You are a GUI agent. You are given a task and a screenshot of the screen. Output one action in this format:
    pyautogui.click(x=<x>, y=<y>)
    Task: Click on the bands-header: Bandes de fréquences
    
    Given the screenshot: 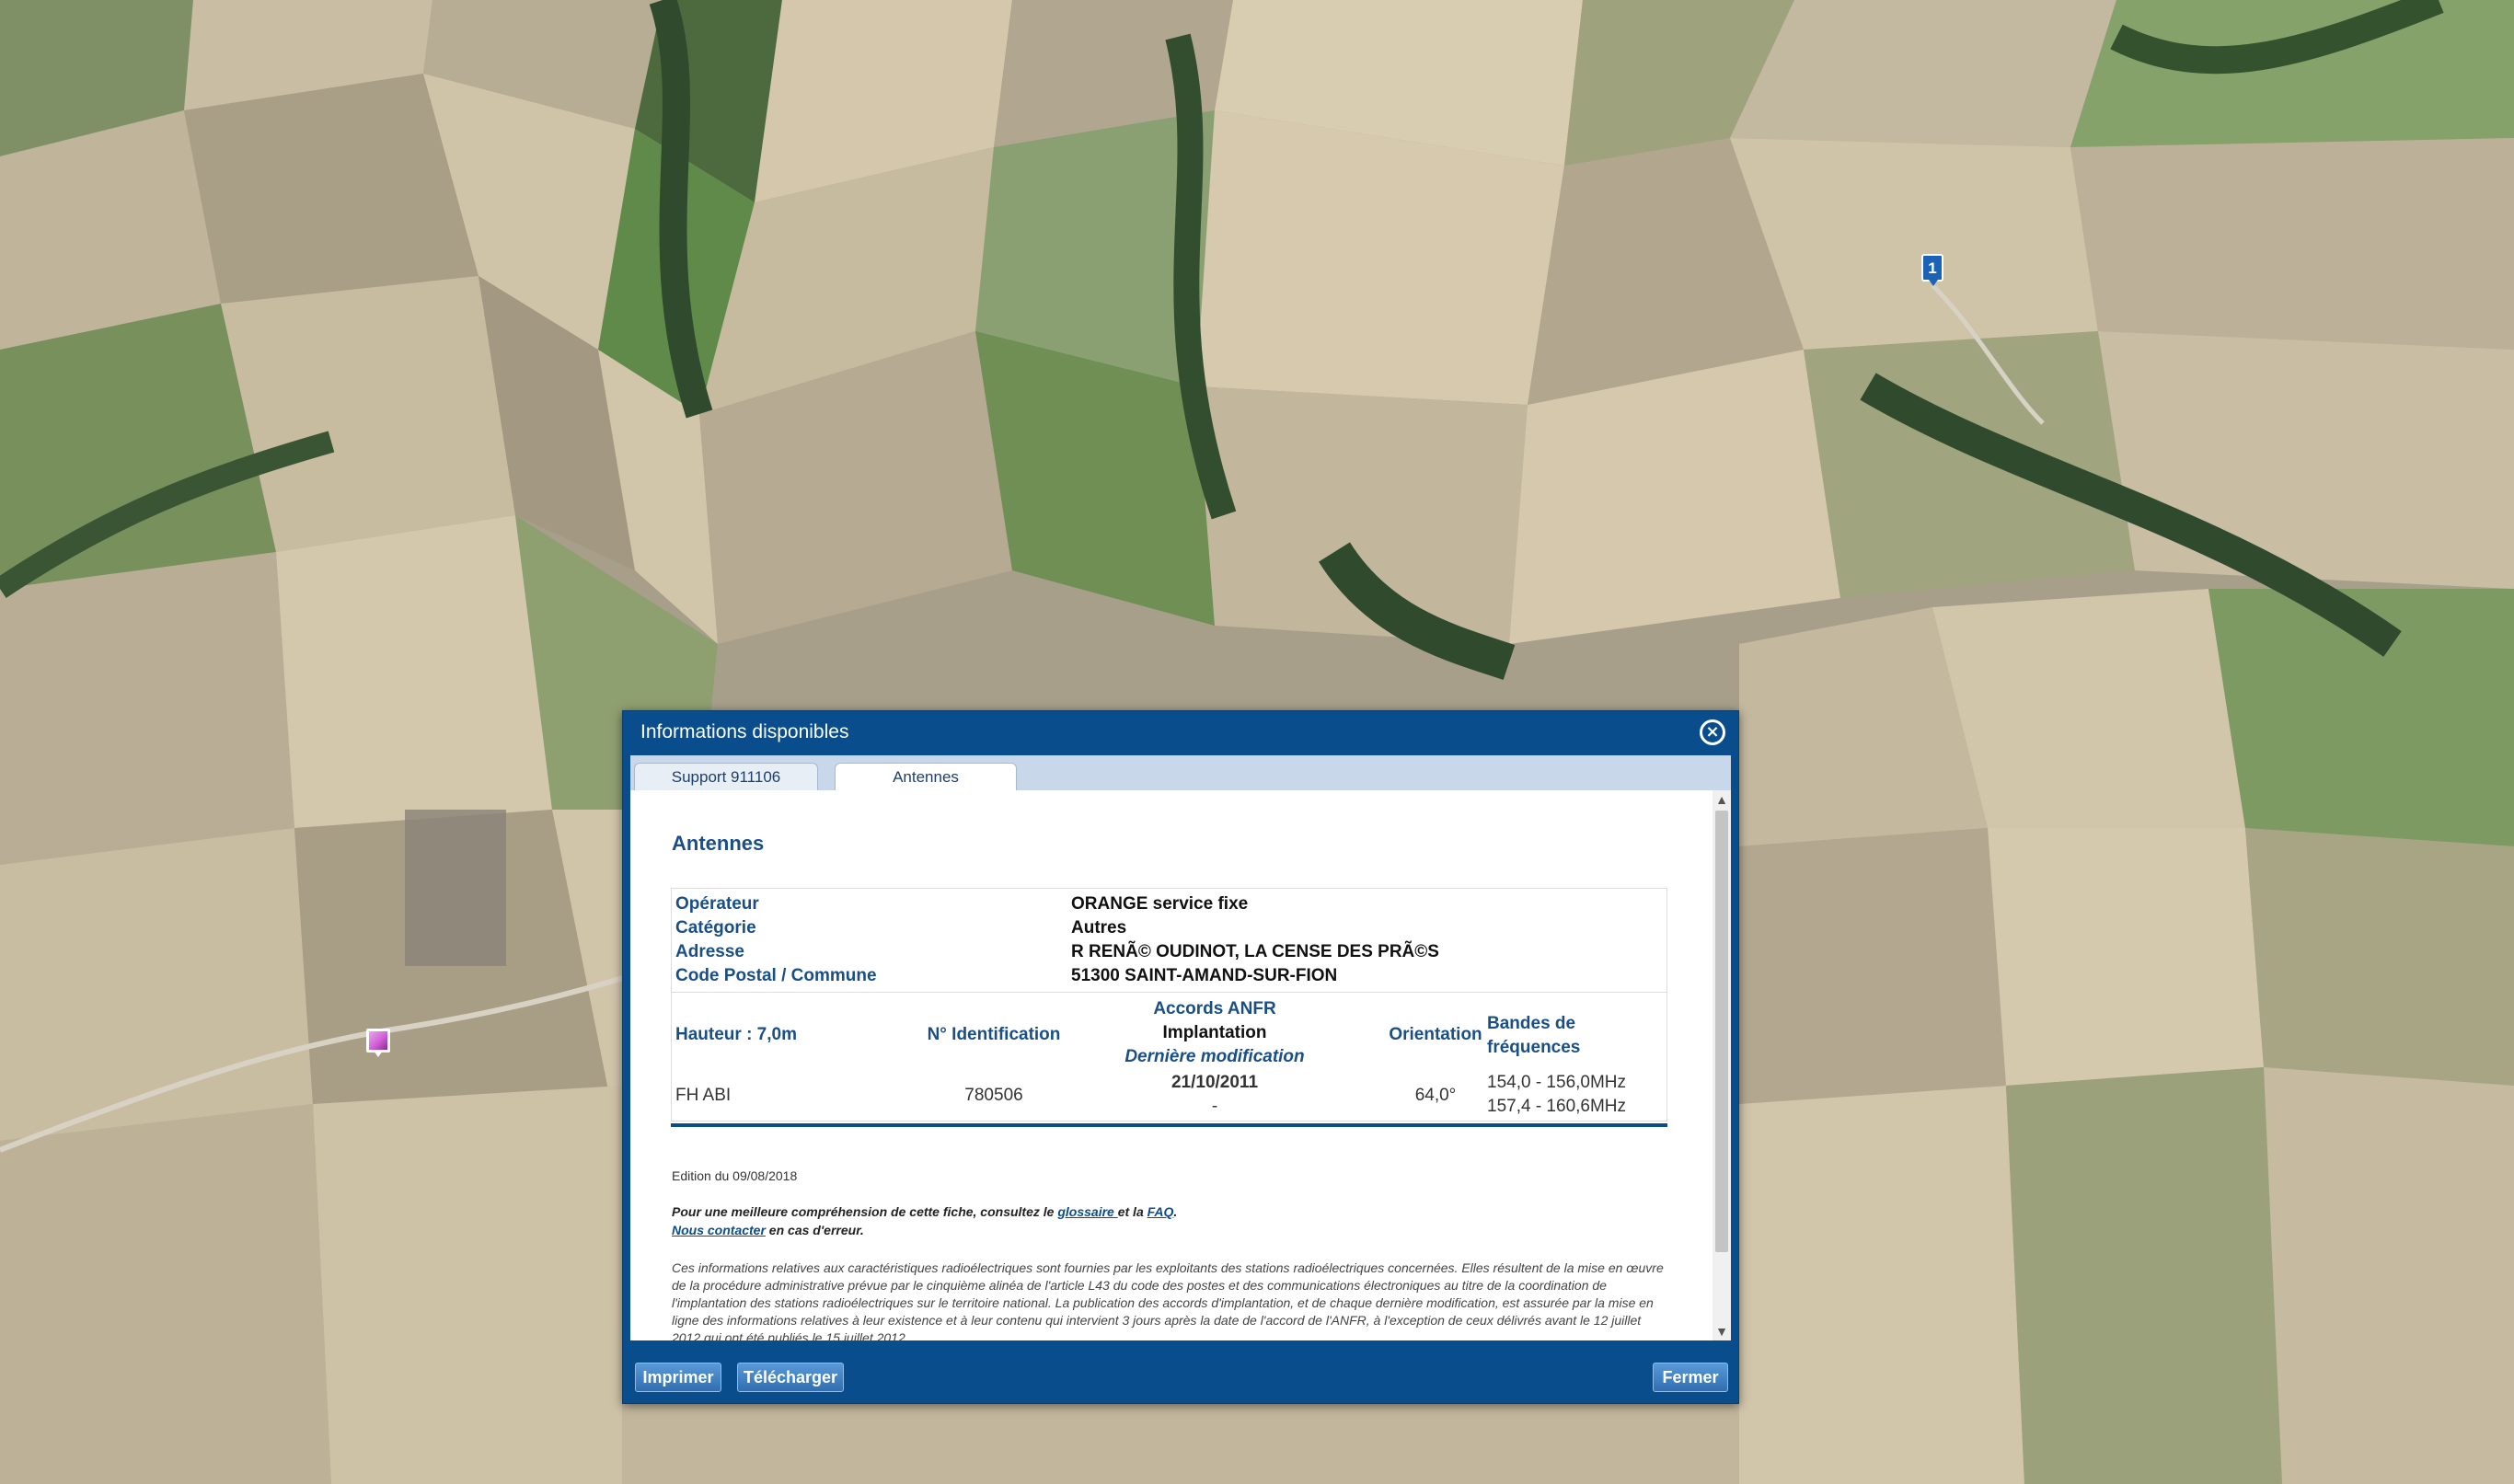 What is the action you would take?
    pyautogui.click(x=1534, y=1035)
    